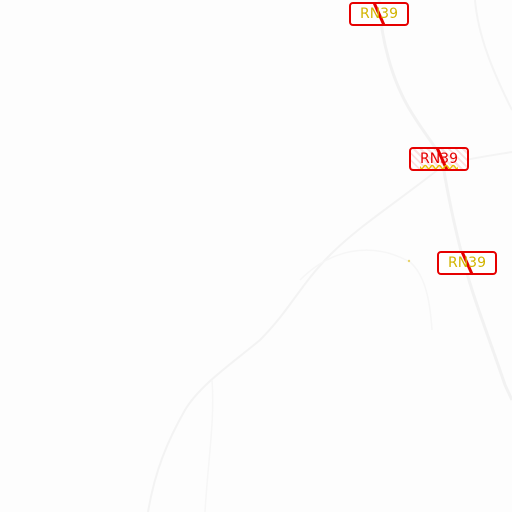 This screenshot has height=512, width=512. I want to click on road-minor-south, so click(209, 445).